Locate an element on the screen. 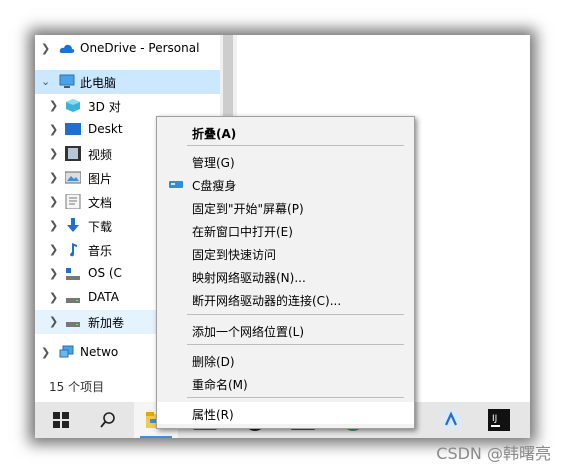 This screenshot has height=473, width=565. sidebar-item-label: 下载 is located at coordinates (100, 227).